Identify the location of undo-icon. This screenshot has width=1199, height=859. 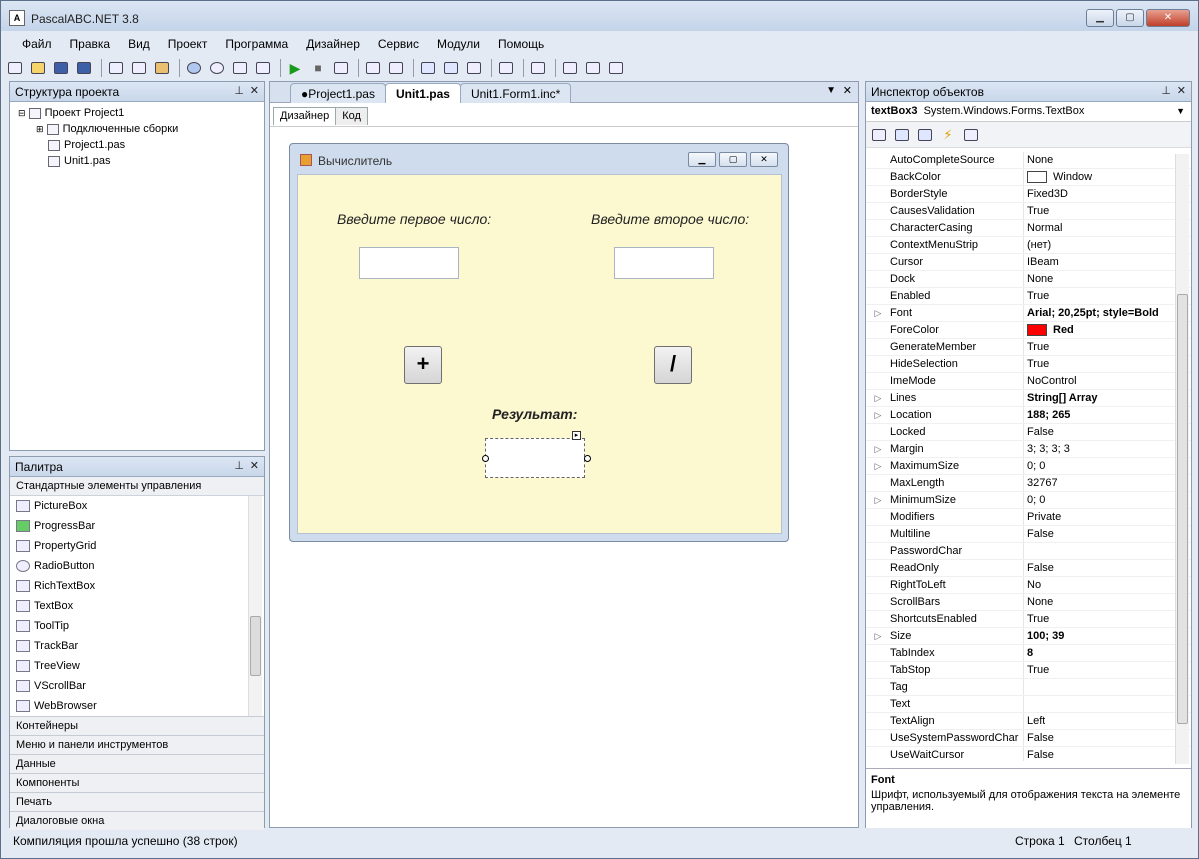
(194, 68).